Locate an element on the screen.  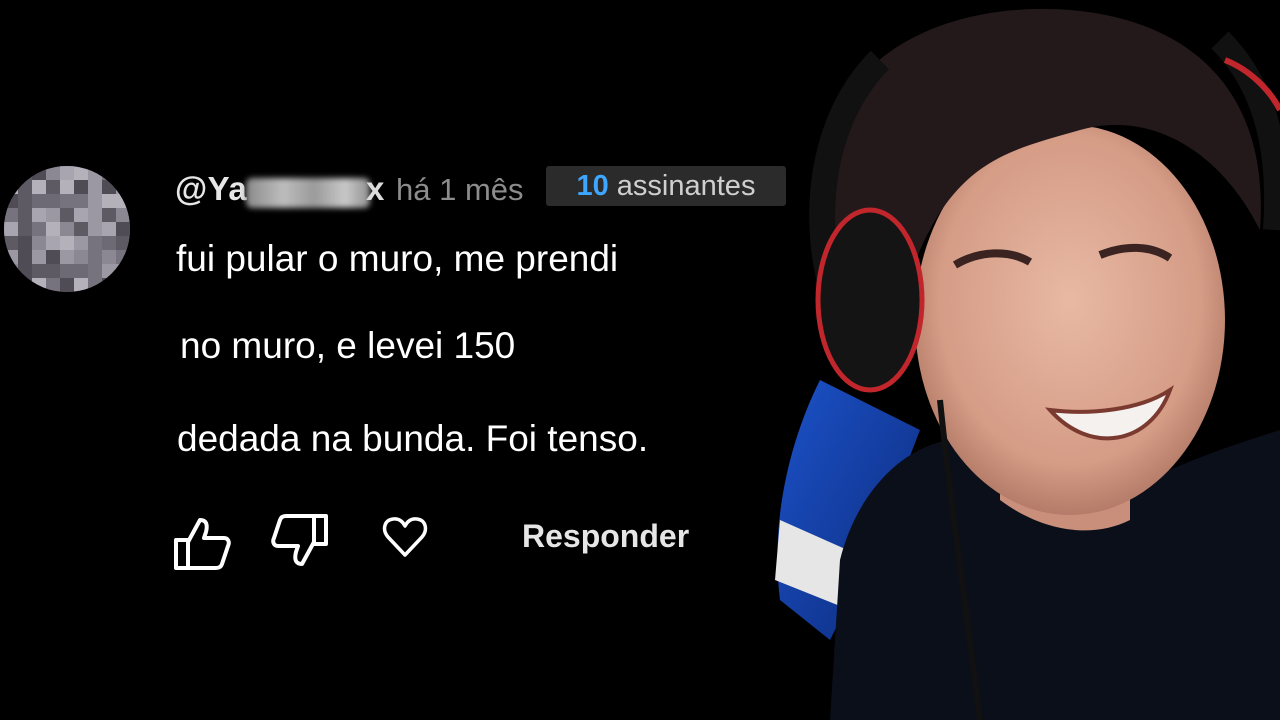
subscriber-label: assinantes is located at coordinates (686, 186).